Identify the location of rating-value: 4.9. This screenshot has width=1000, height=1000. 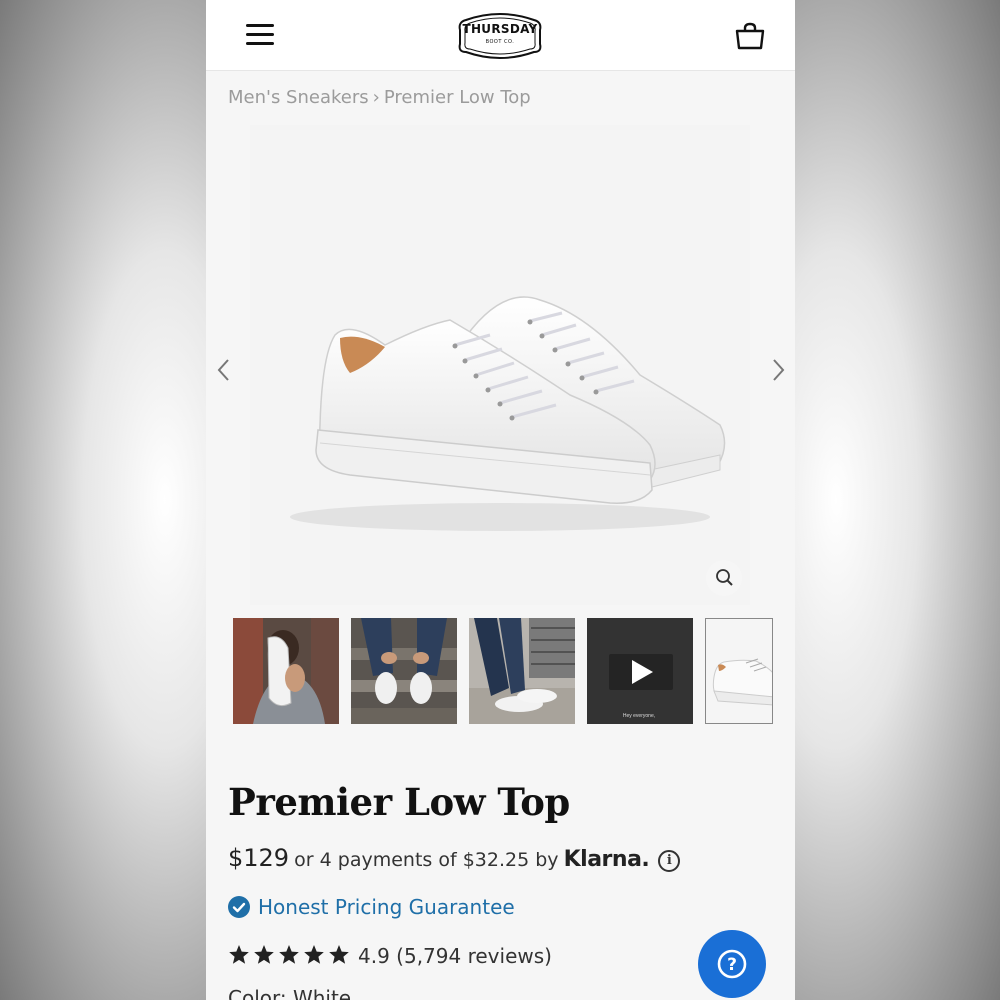
(374, 956).